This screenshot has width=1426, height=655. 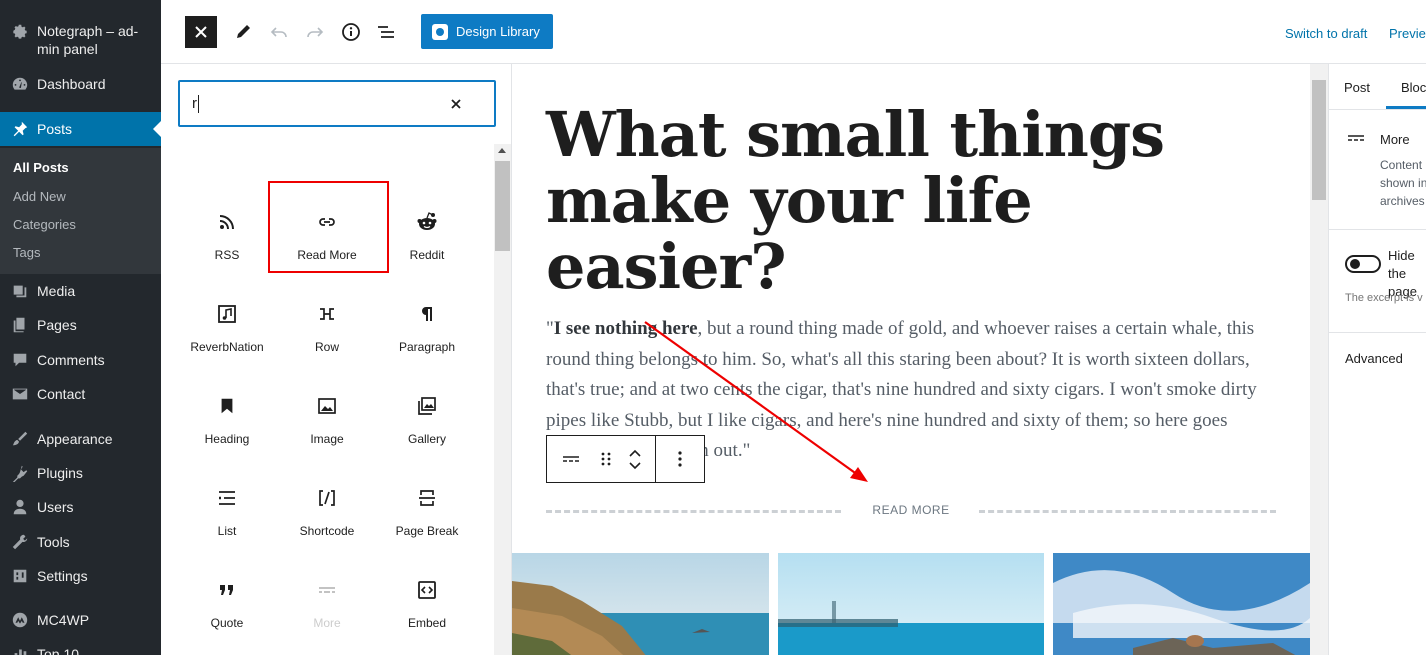 What do you see at coordinates (502, 399) in the screenshot?
I see `inserter-scrollbar` at bounding box center [502, 399].